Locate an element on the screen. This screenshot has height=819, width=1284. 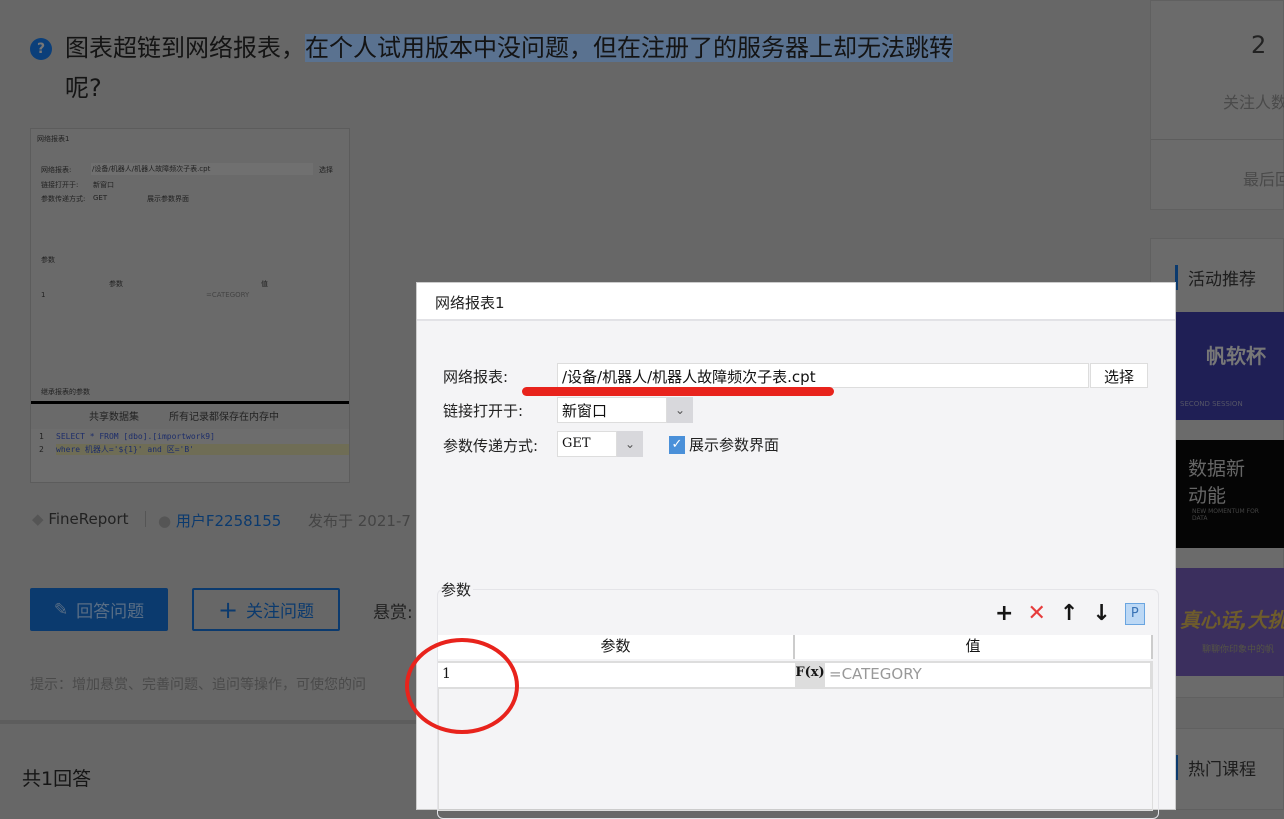
params-table-header: 参数 值 is located at coordinates (795, 647).